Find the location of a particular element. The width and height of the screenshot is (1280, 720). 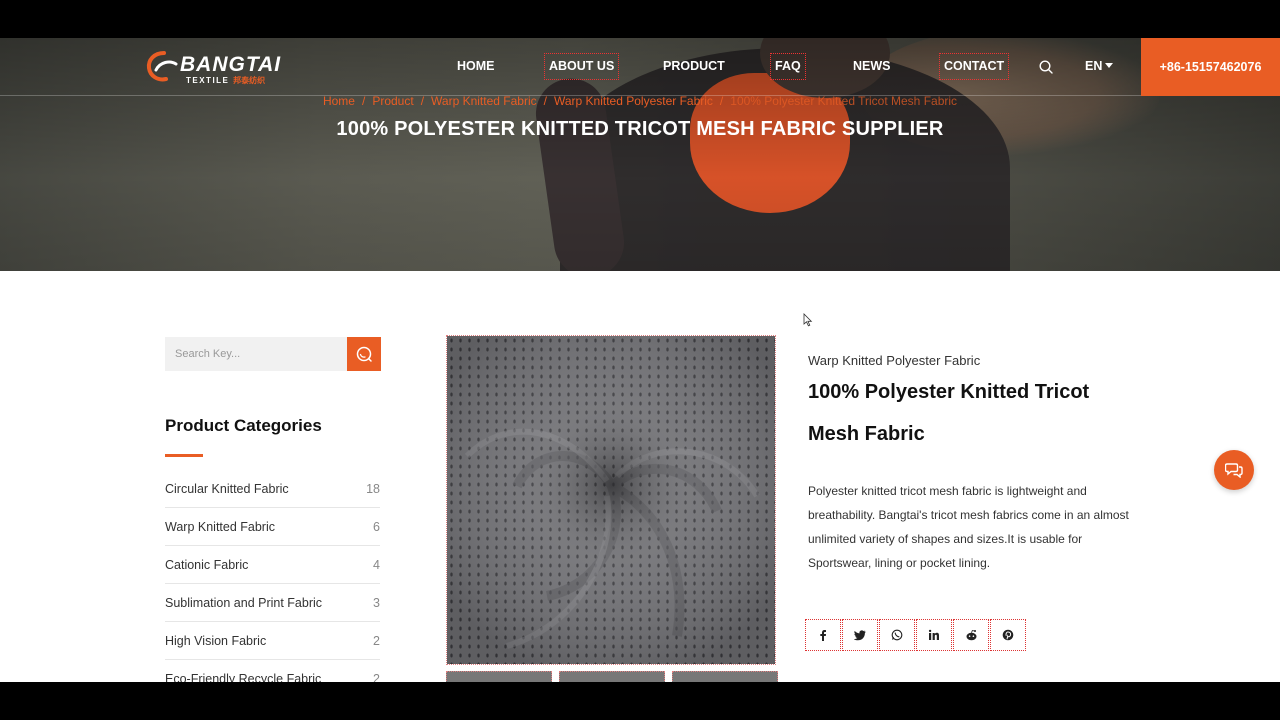

share-twitter-button is located at coordinates (860, 635).